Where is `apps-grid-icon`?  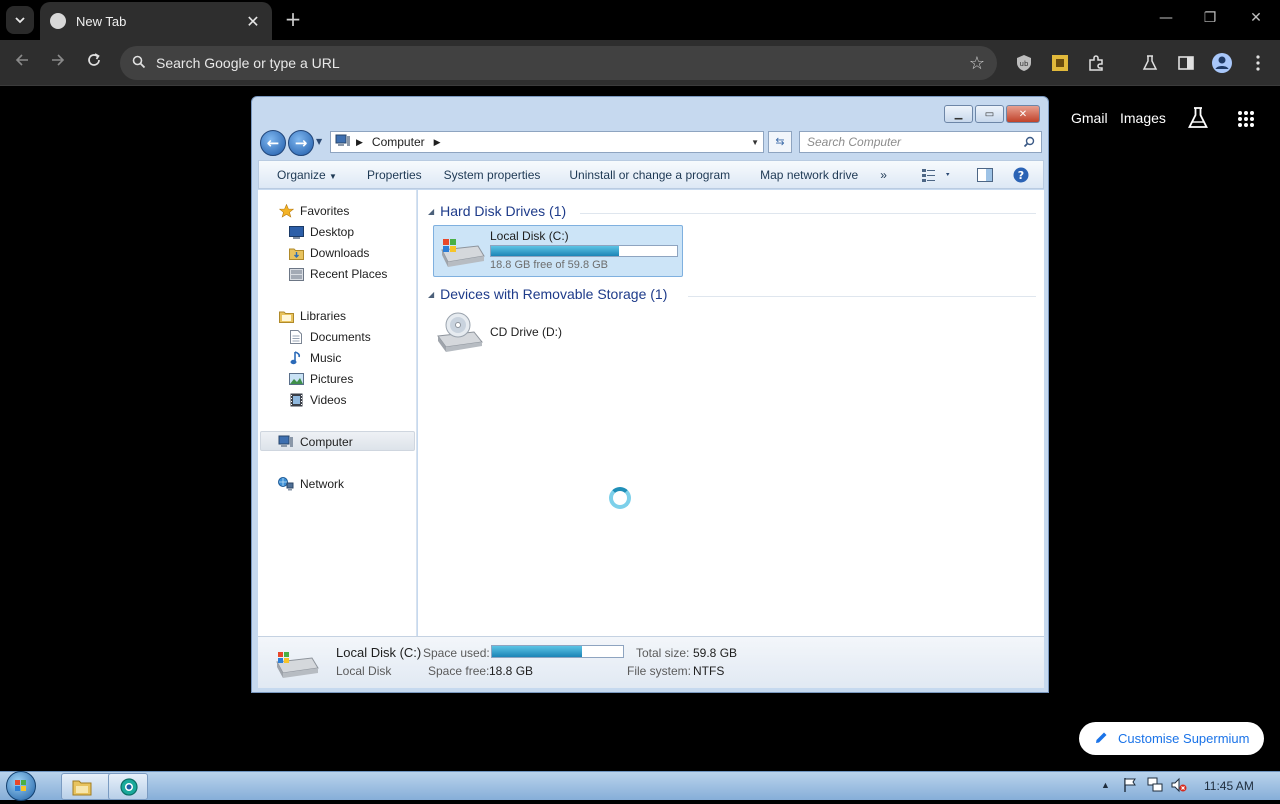 apps-grid-icon is located at coordinates (1246, 120).